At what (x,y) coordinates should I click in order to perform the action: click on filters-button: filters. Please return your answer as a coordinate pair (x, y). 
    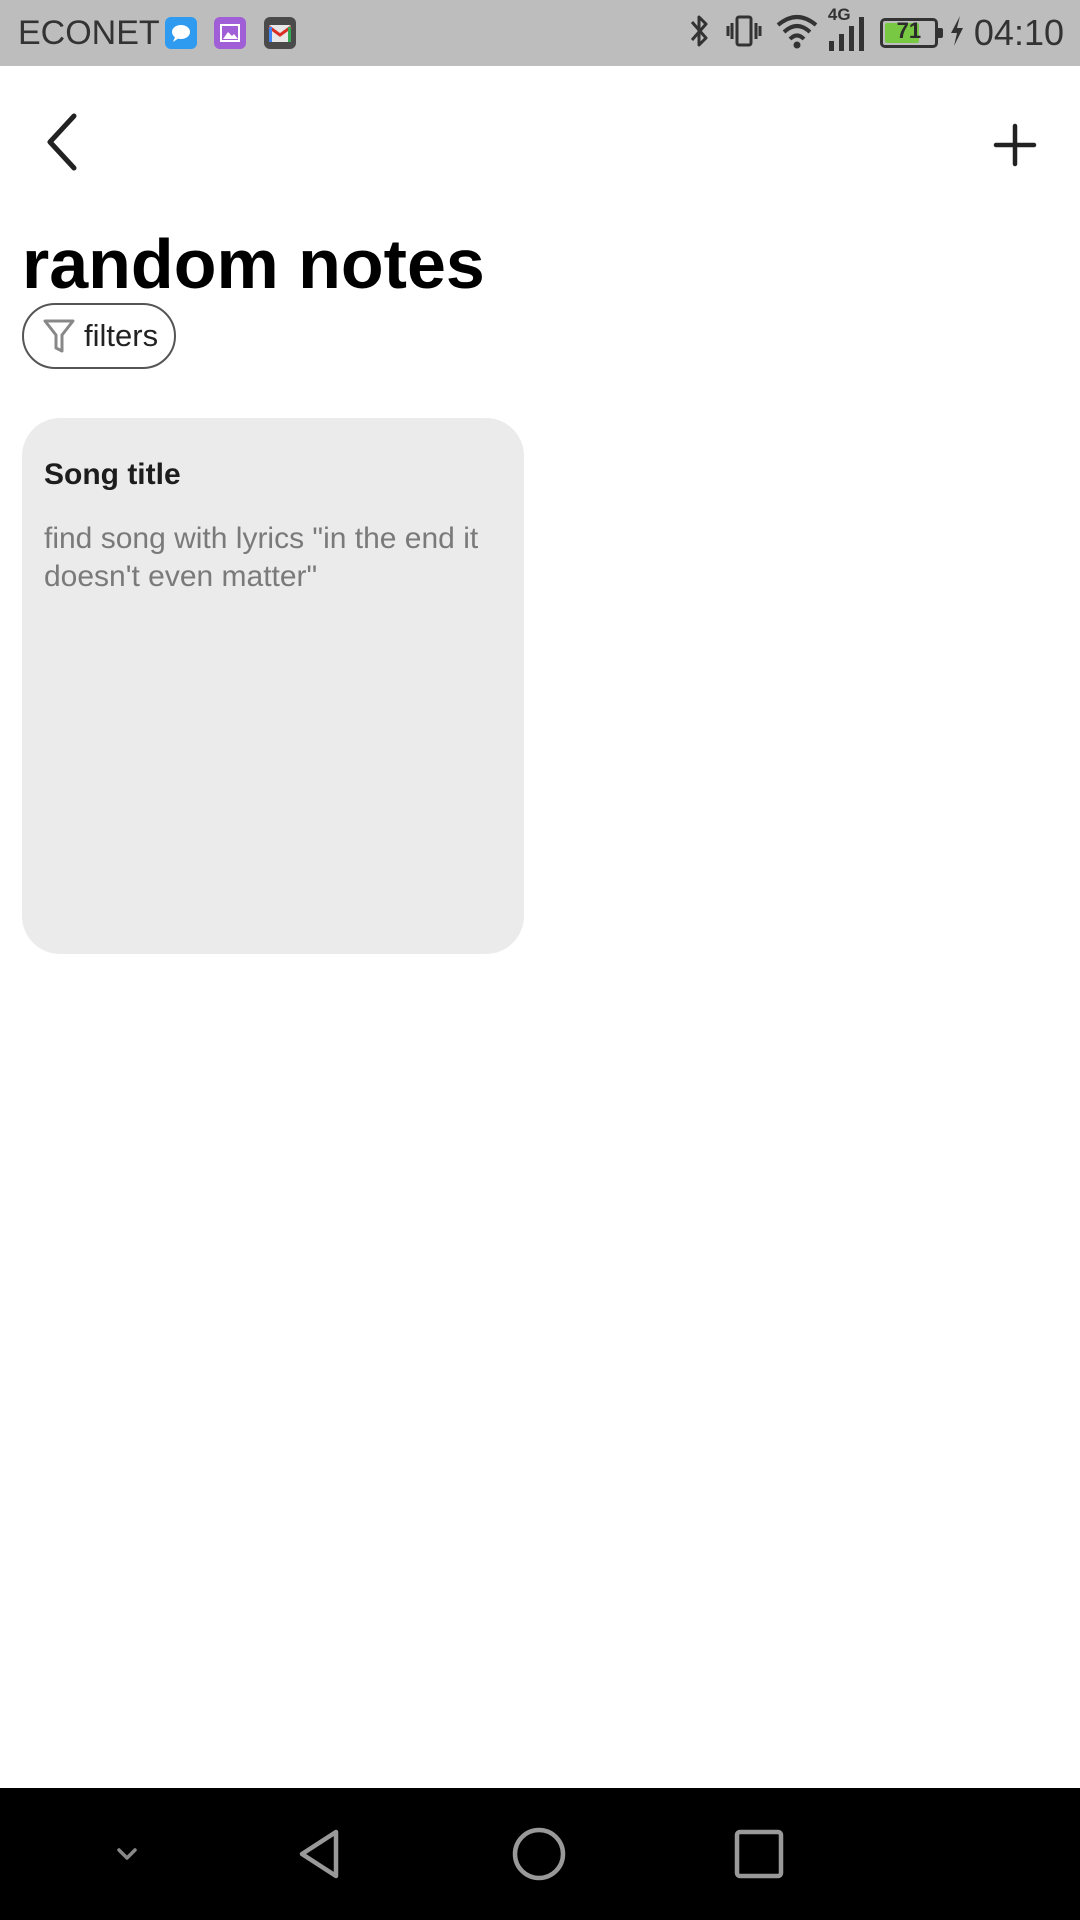
    Looking at the image, I should click on (99, 336).